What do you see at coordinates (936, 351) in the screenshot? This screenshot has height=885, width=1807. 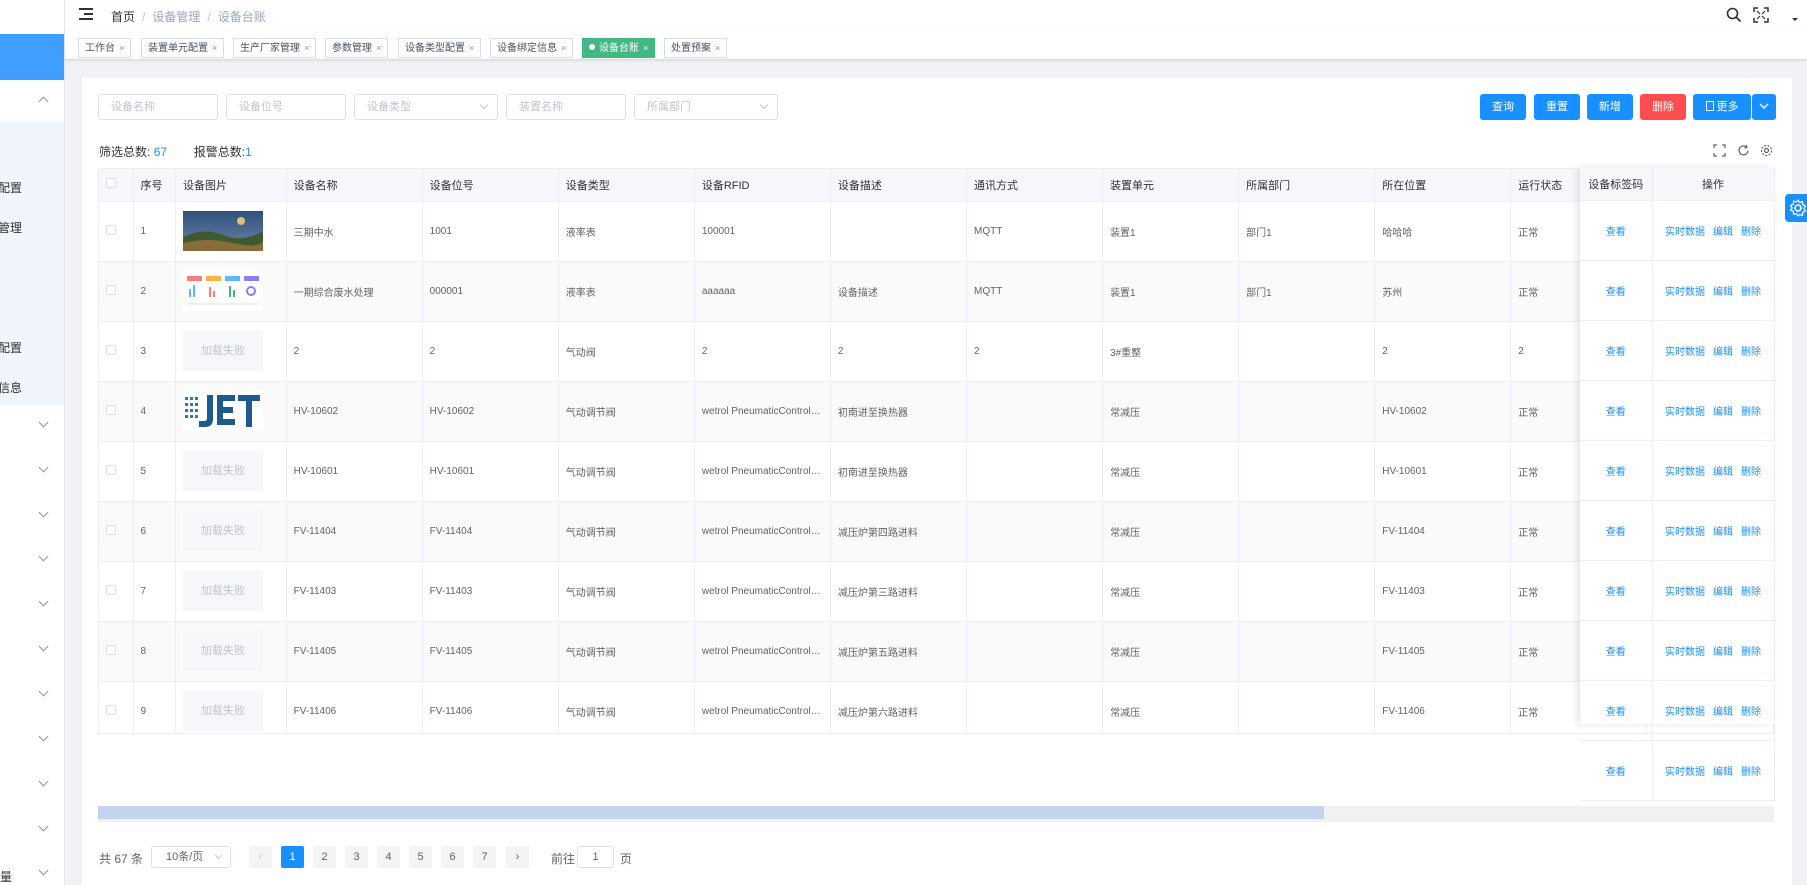 I see `table-row: 3 加载失败 2 2 气动阀 2 2 2 3#重整 2 2` at bounding box center [936, 351].